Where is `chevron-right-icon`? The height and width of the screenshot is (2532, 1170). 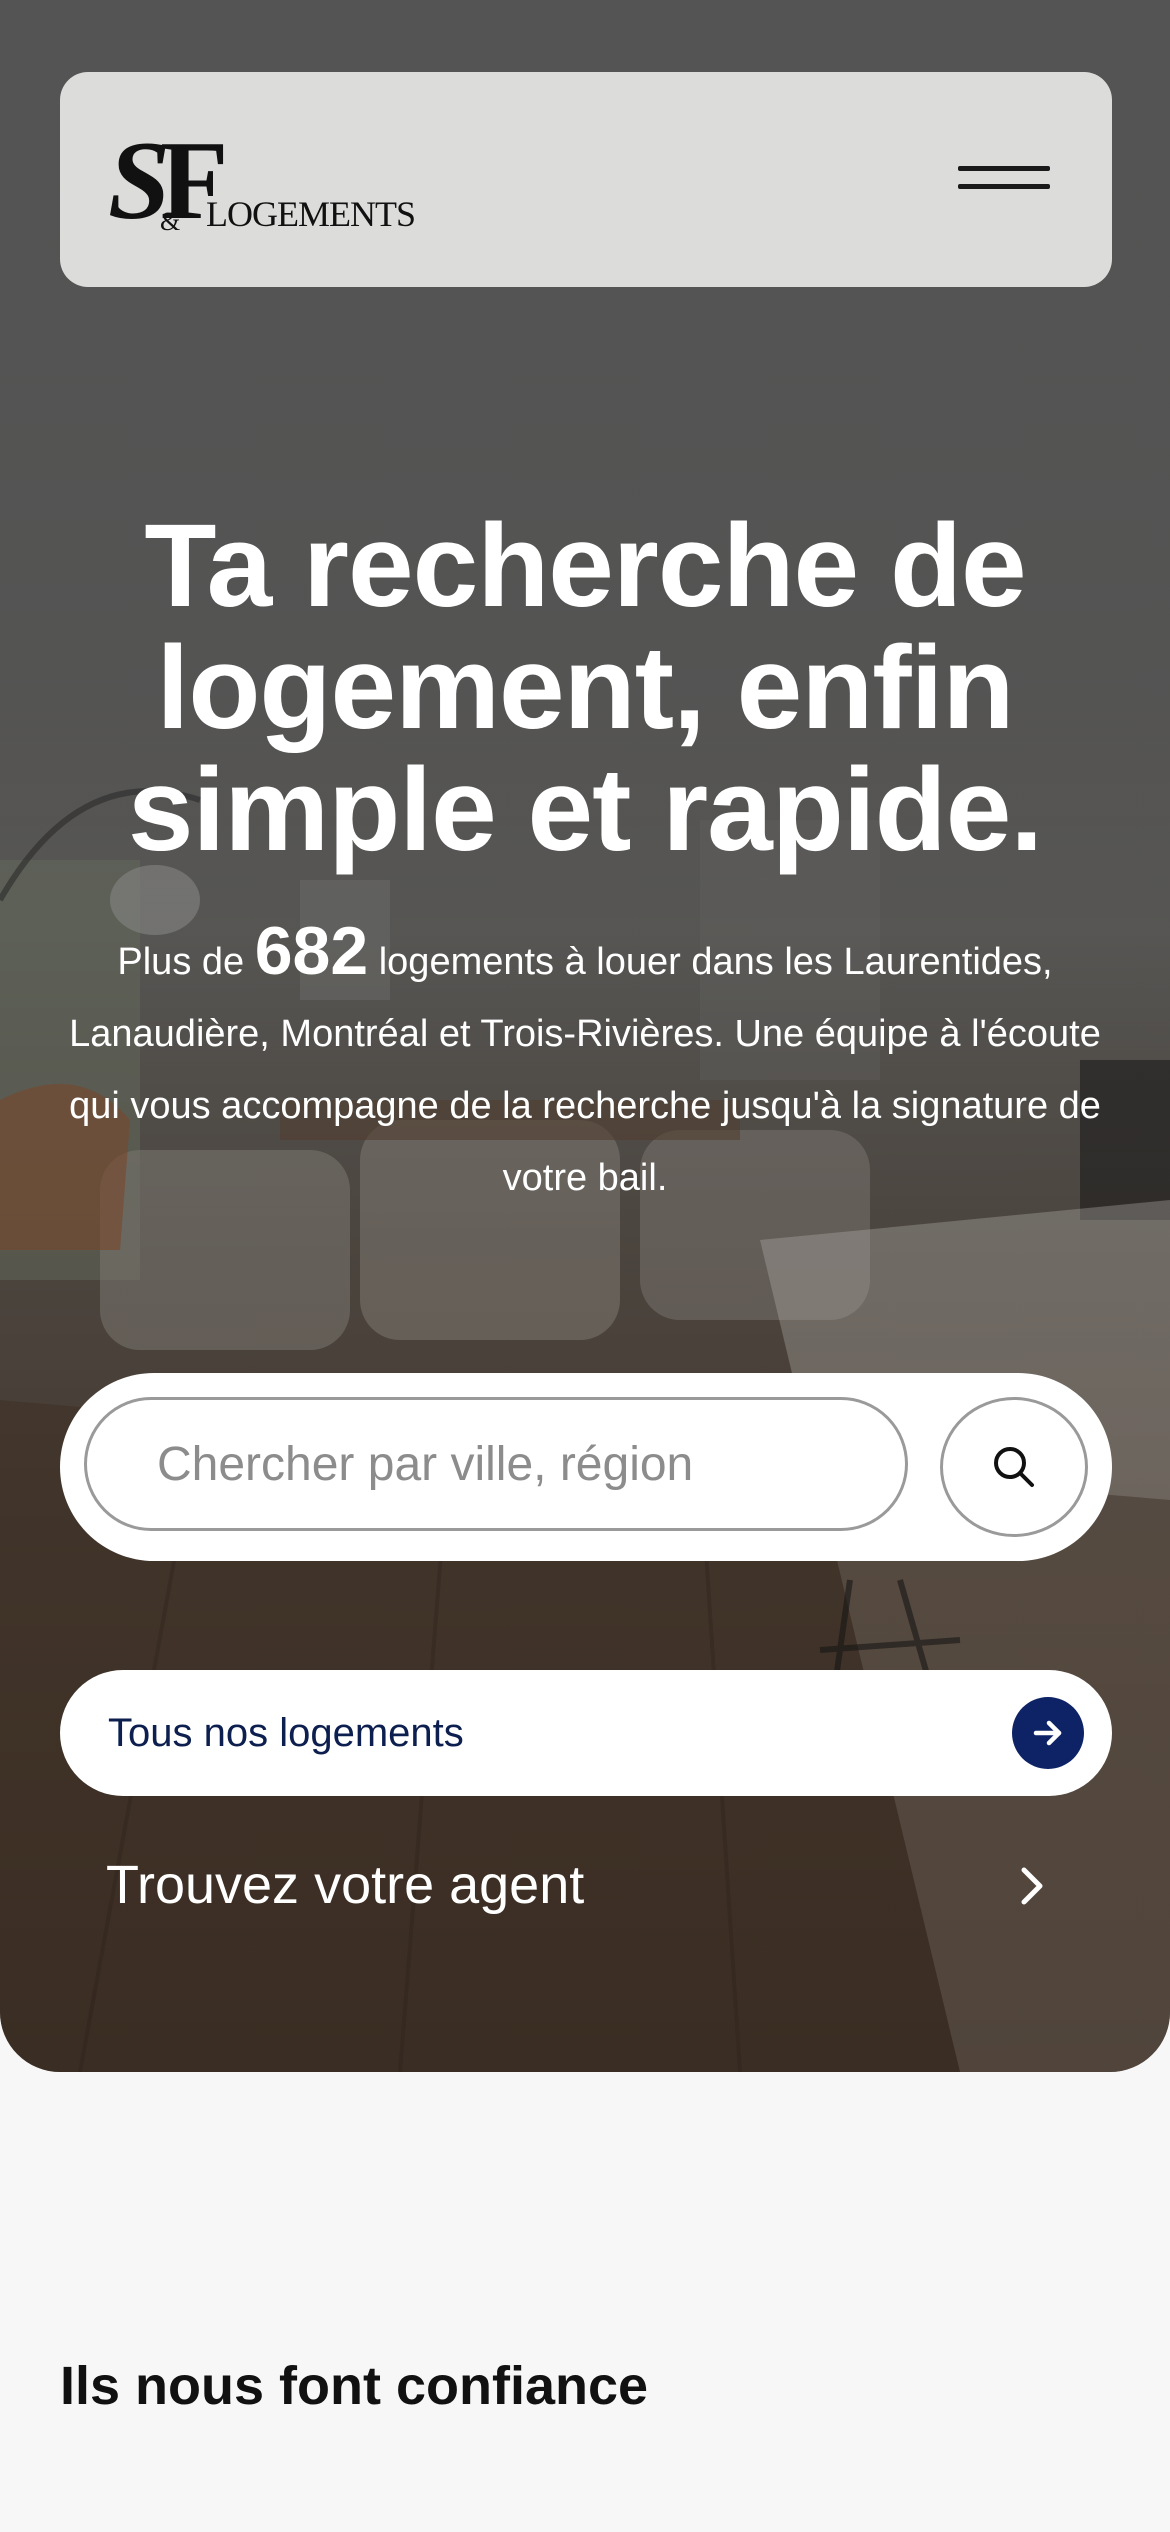
chevron-right-icon is located at coordinates (1032, 1886).